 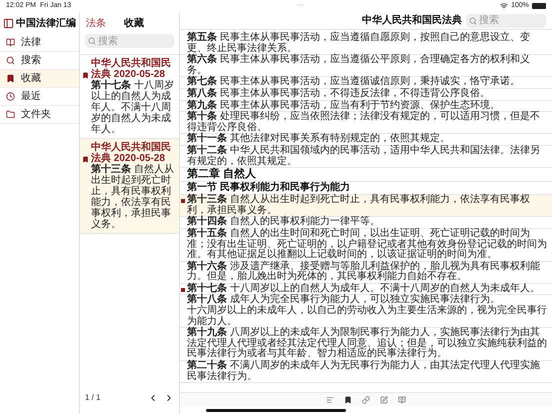 What do you see at coordinates (367, 316) in the screenshot?
I see `article-text: 十六周岁以上的未成年人，以自己的劳动收入为主要生活来源的，视为完全民事行为能力人。` at bounding box center [367, 316].